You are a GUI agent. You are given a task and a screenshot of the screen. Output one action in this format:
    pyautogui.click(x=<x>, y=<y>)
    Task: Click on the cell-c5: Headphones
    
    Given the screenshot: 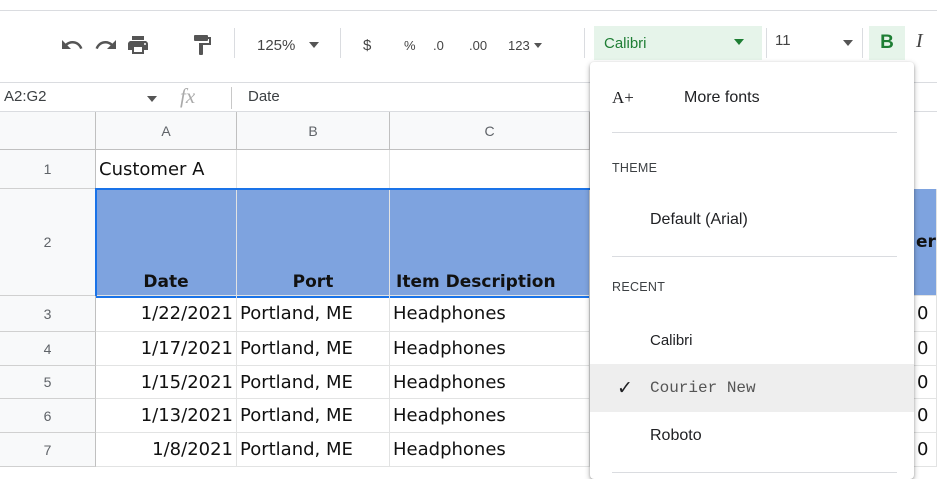 What is the action you would take?
    pyautogui.click(x=490, y=382)
    